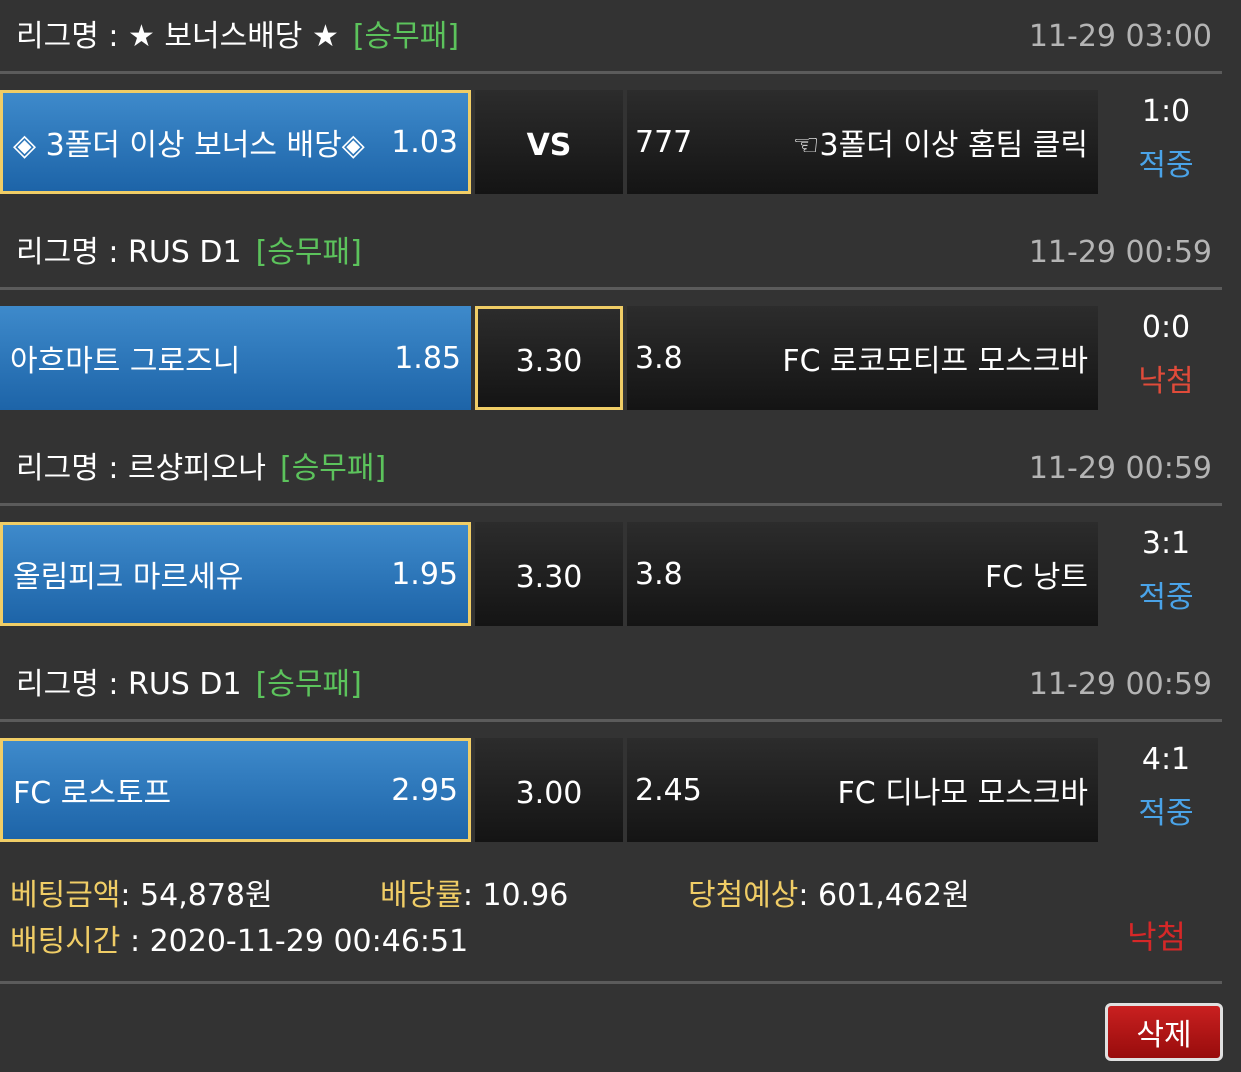 The width and height of the screenshot is (1241, 1072). What do you see at coordinates (1166, 381) in the screenshot?
I see `result-badge: 낙첨` at bounding box center [1166, 381].